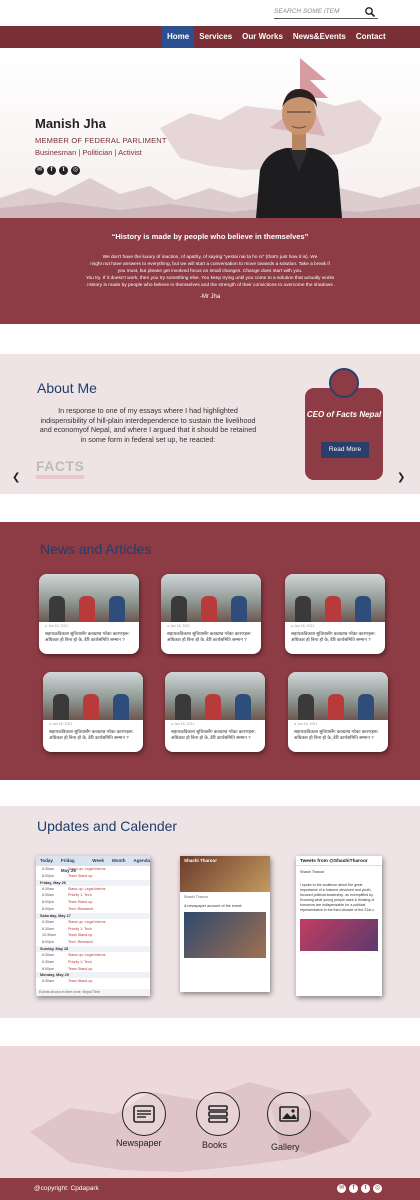 This screenshot has height=1200, width=420. Describe the element at coordinates (262, 37) in the screenshot. I see `nav-our-works: Our Works` at that location.